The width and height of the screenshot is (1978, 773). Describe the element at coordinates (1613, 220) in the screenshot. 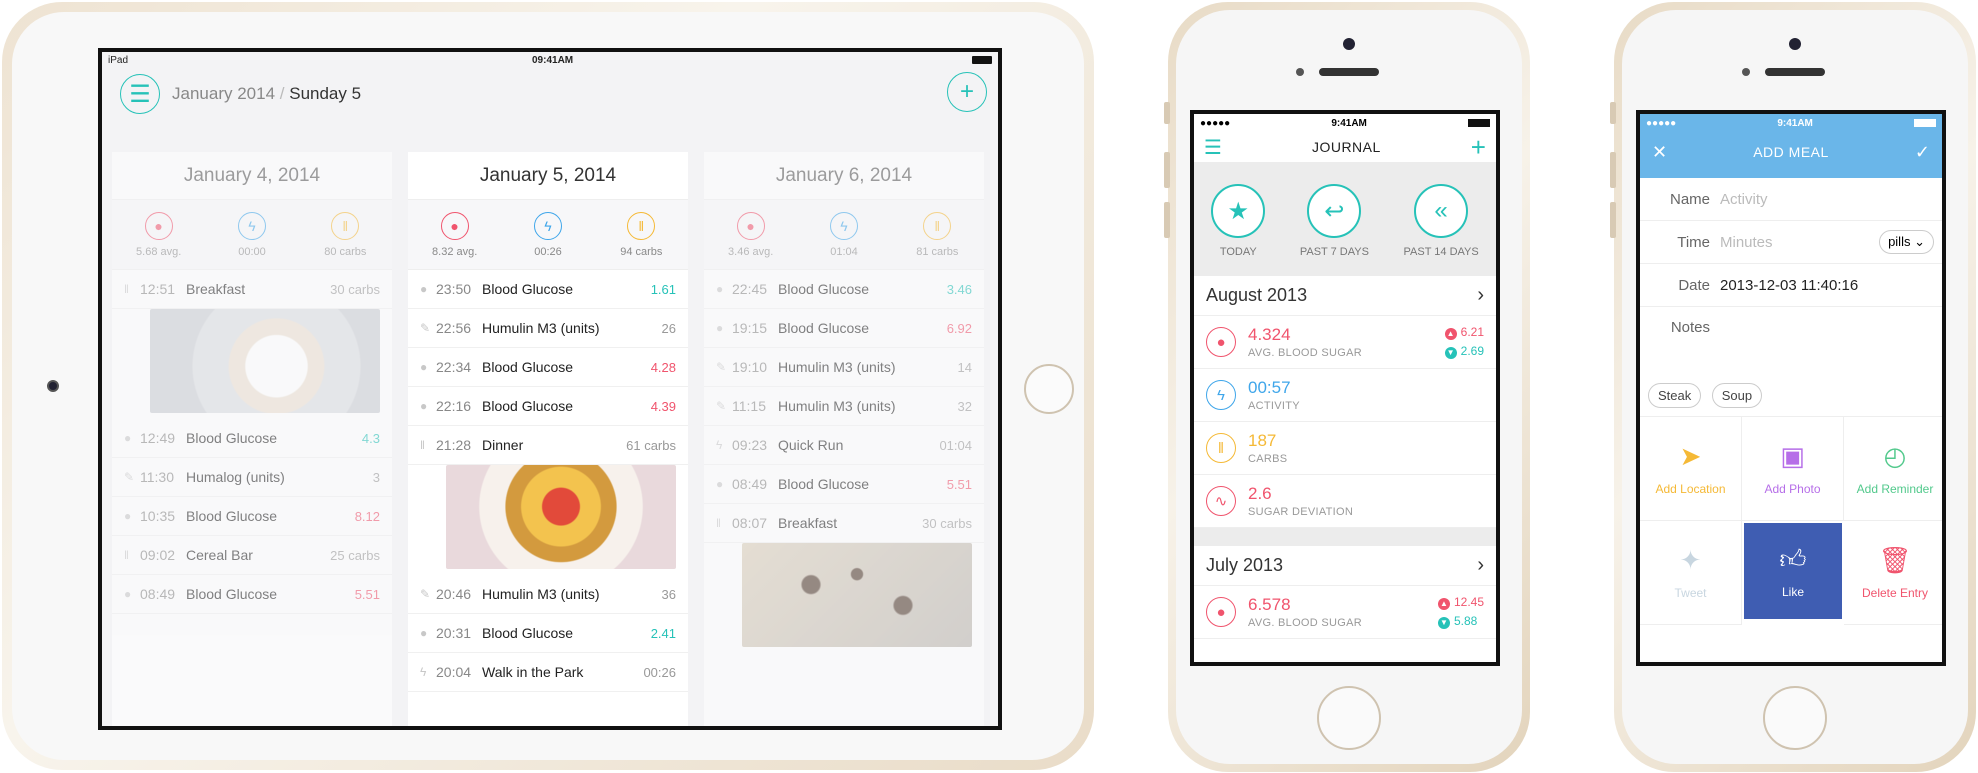

I see `volume-down-button` at that location.